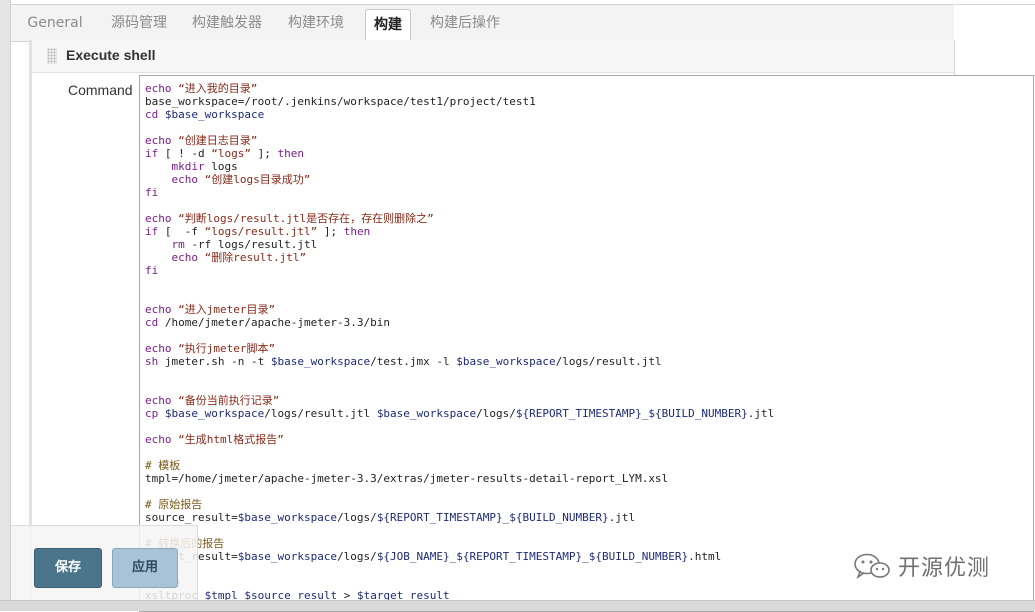 Image resolution: width=1035 pixels, height=612 pixels. I want to click on wechat-icon, so click(872, 566).